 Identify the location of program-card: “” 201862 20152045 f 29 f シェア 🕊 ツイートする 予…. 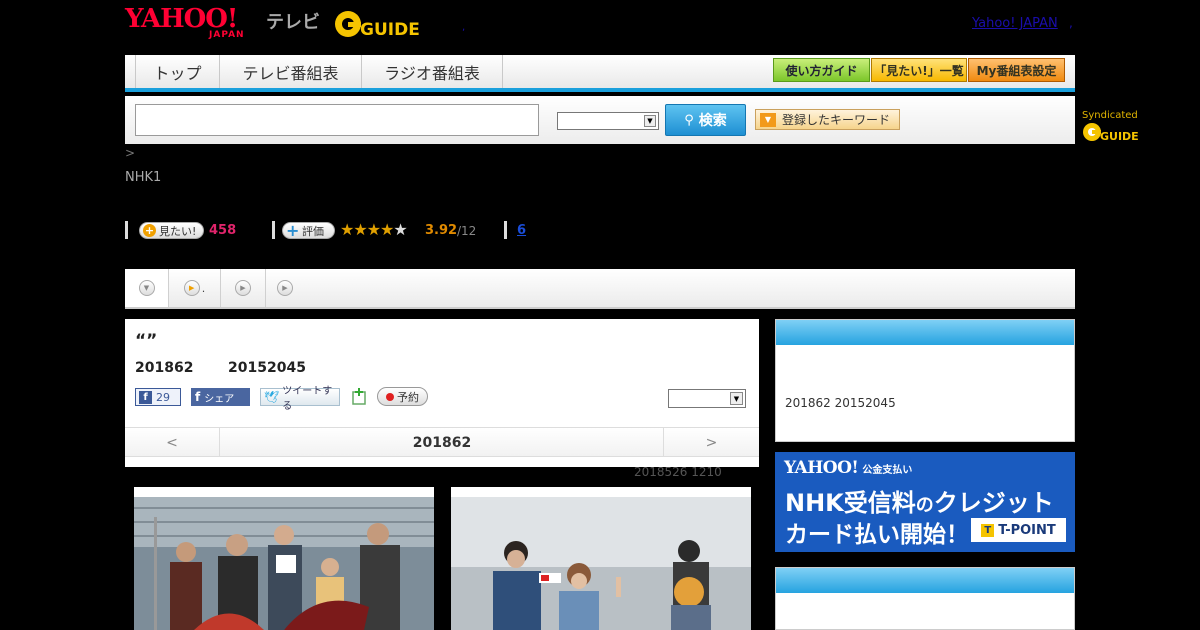
(442, 393).